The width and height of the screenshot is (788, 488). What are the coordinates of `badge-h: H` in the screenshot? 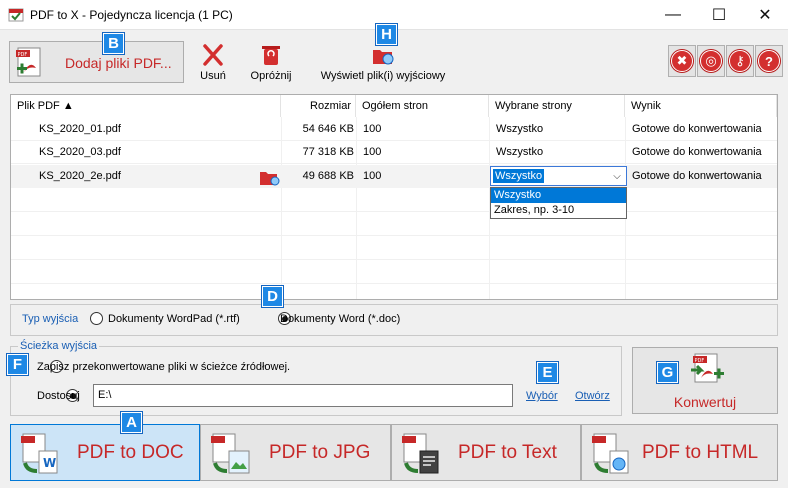 It's located at (386, 34).